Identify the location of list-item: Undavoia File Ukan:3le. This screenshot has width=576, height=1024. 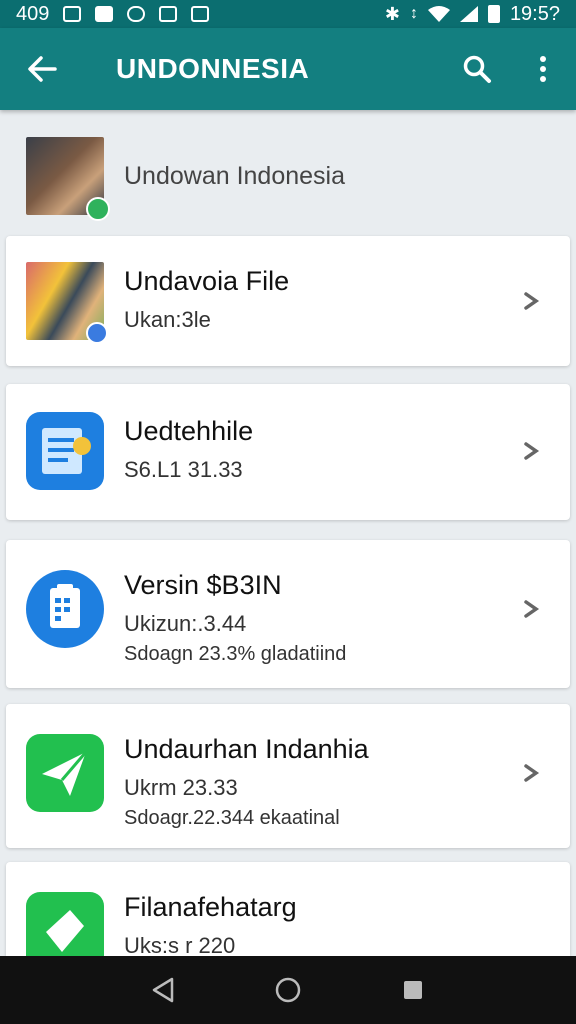
(288, 301).